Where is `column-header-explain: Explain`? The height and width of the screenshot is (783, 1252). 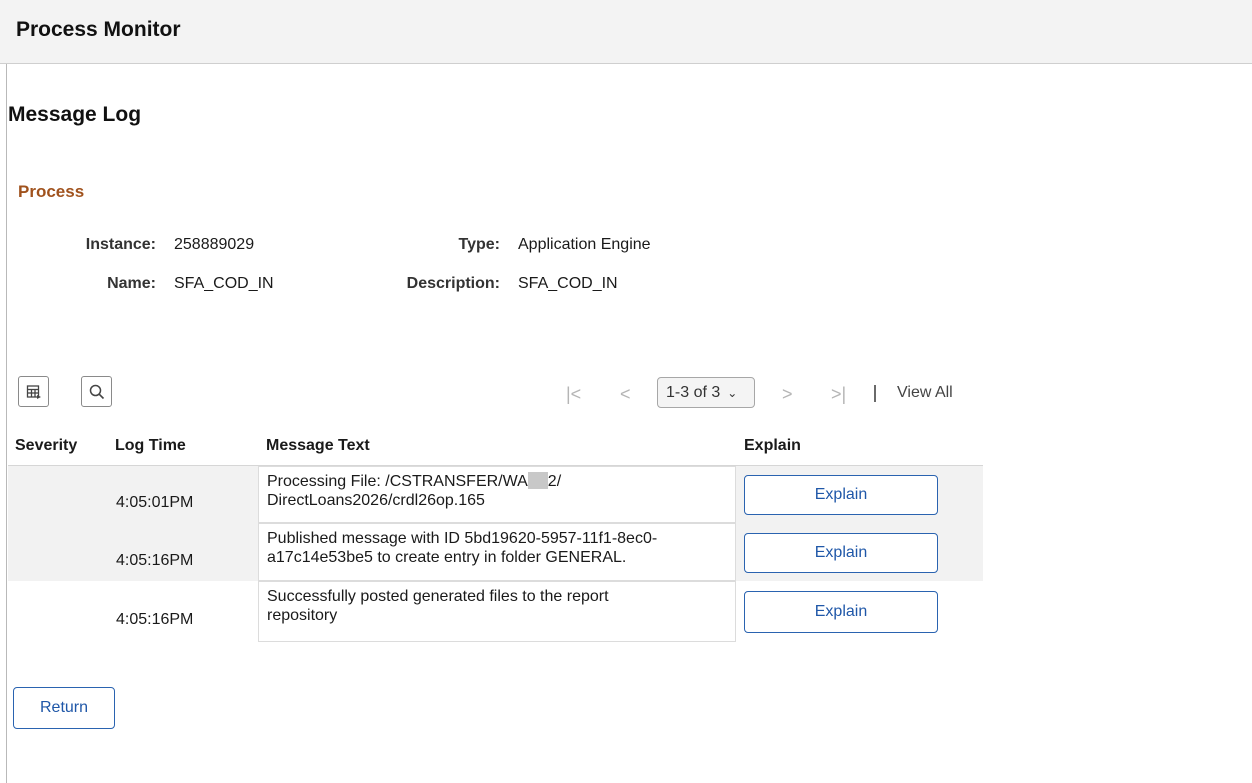 column-header-explain: Explain is located at coordinates (772, 445).